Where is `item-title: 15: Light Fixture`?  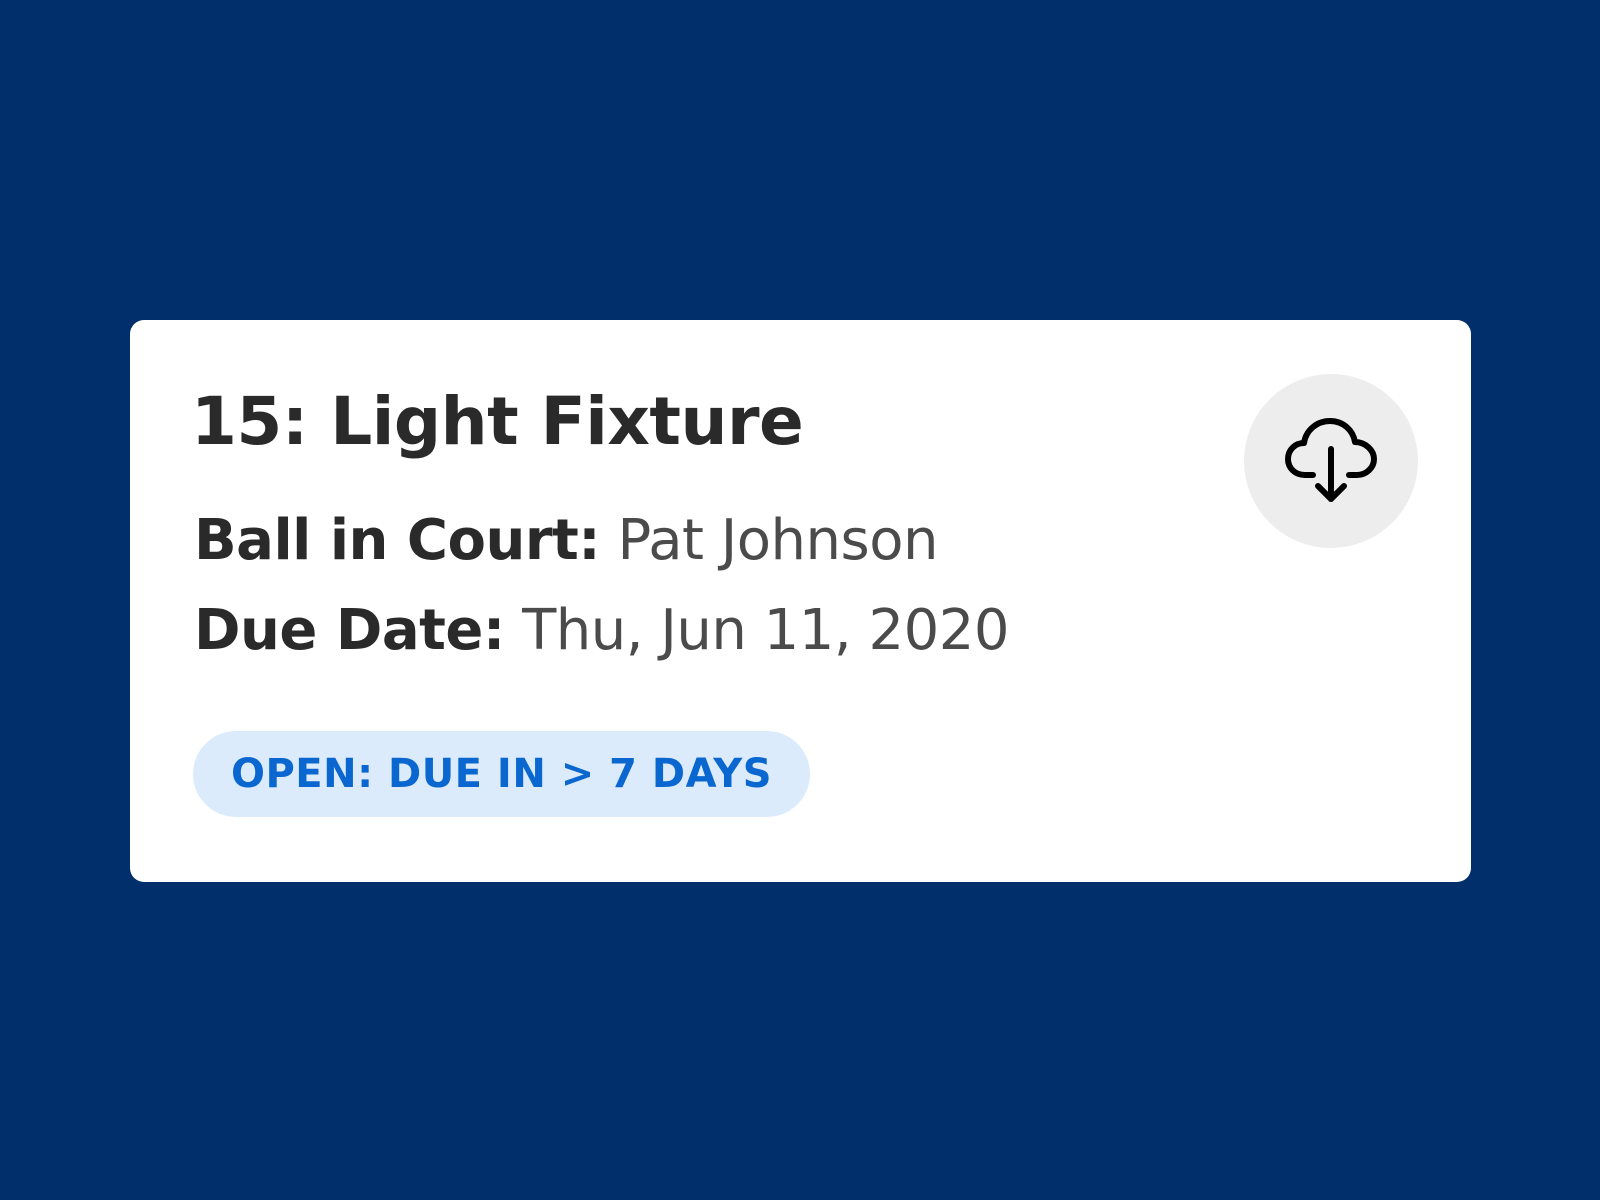 item-title: 15: Light Fixture is located at coordinates (497, 421).